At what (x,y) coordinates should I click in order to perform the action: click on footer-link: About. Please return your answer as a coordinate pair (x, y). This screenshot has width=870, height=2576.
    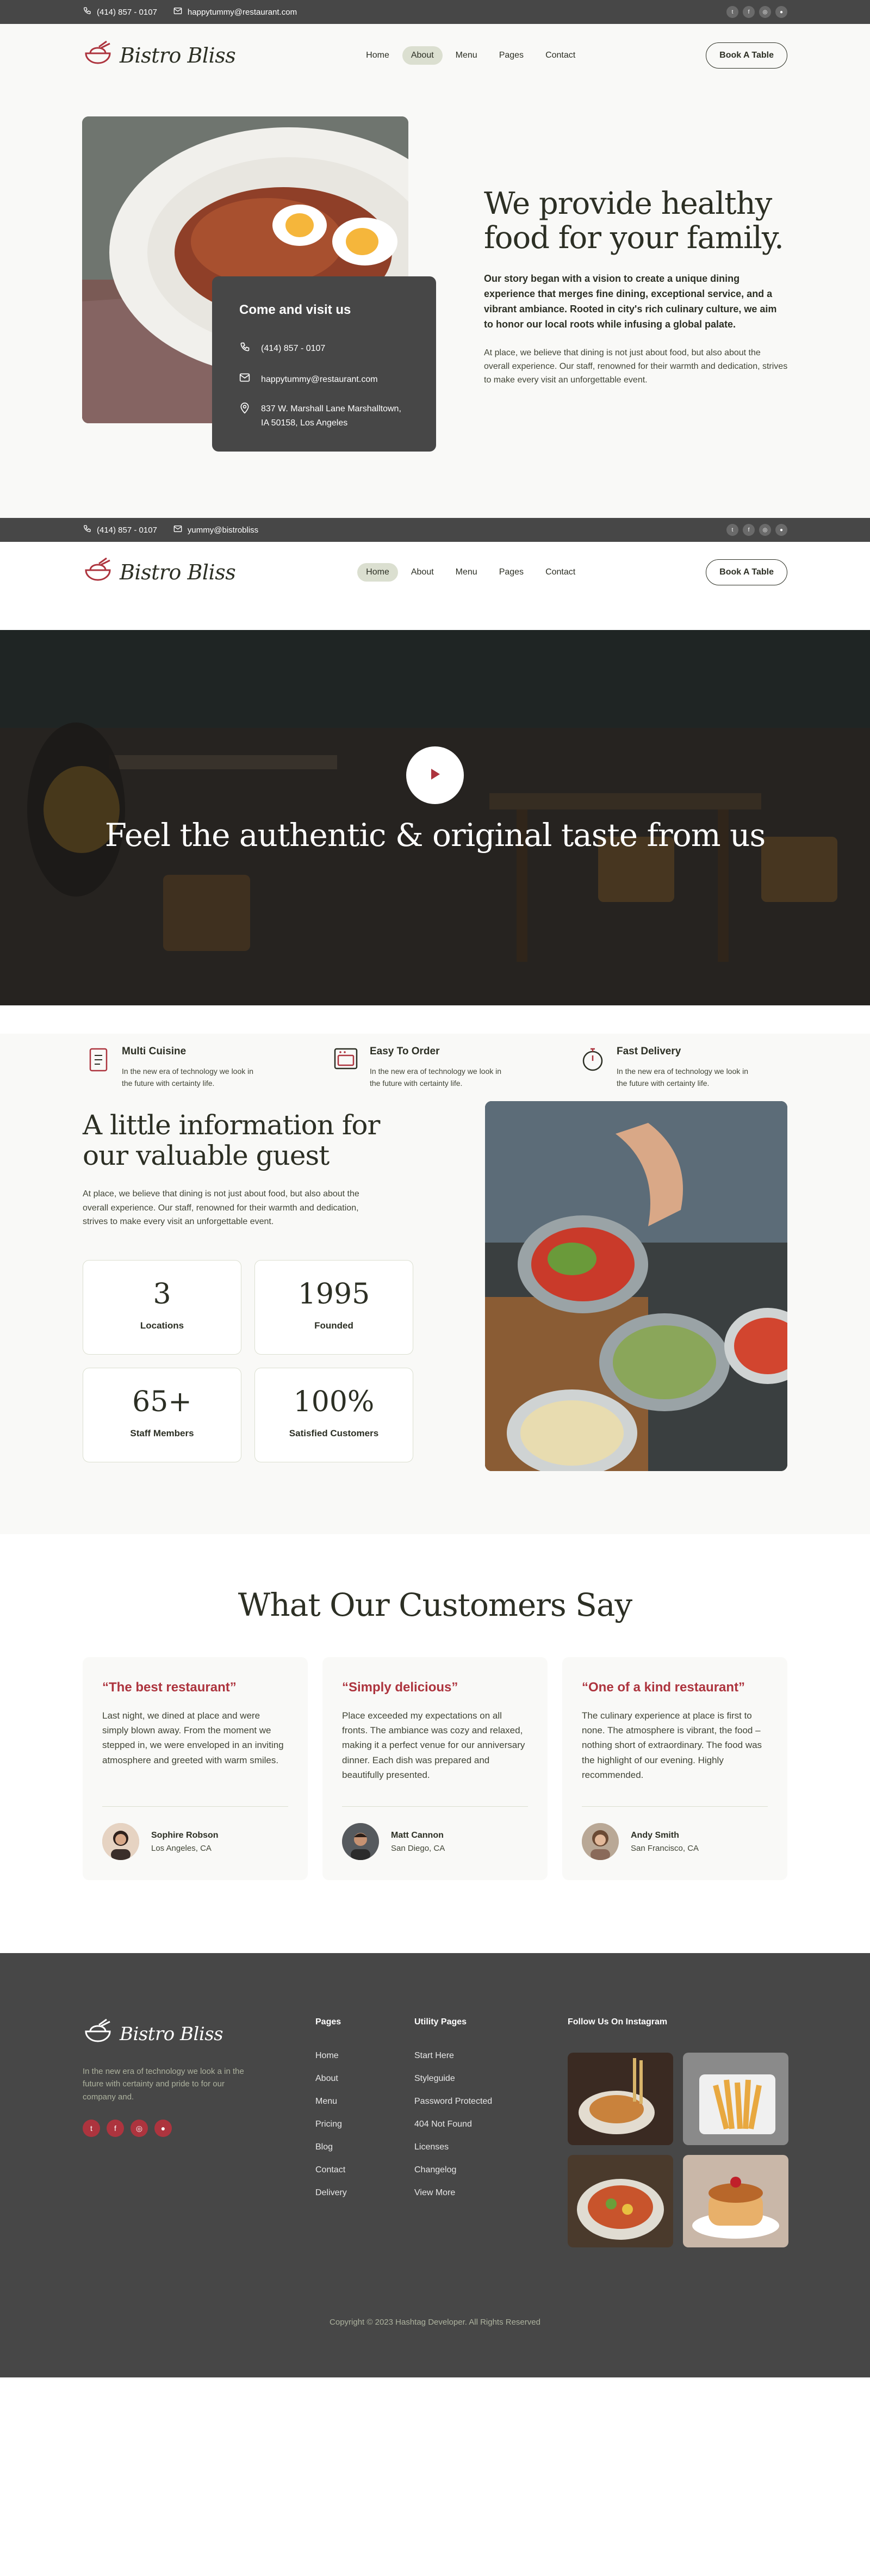
    Looking at the image, I should click on (331, 2079).